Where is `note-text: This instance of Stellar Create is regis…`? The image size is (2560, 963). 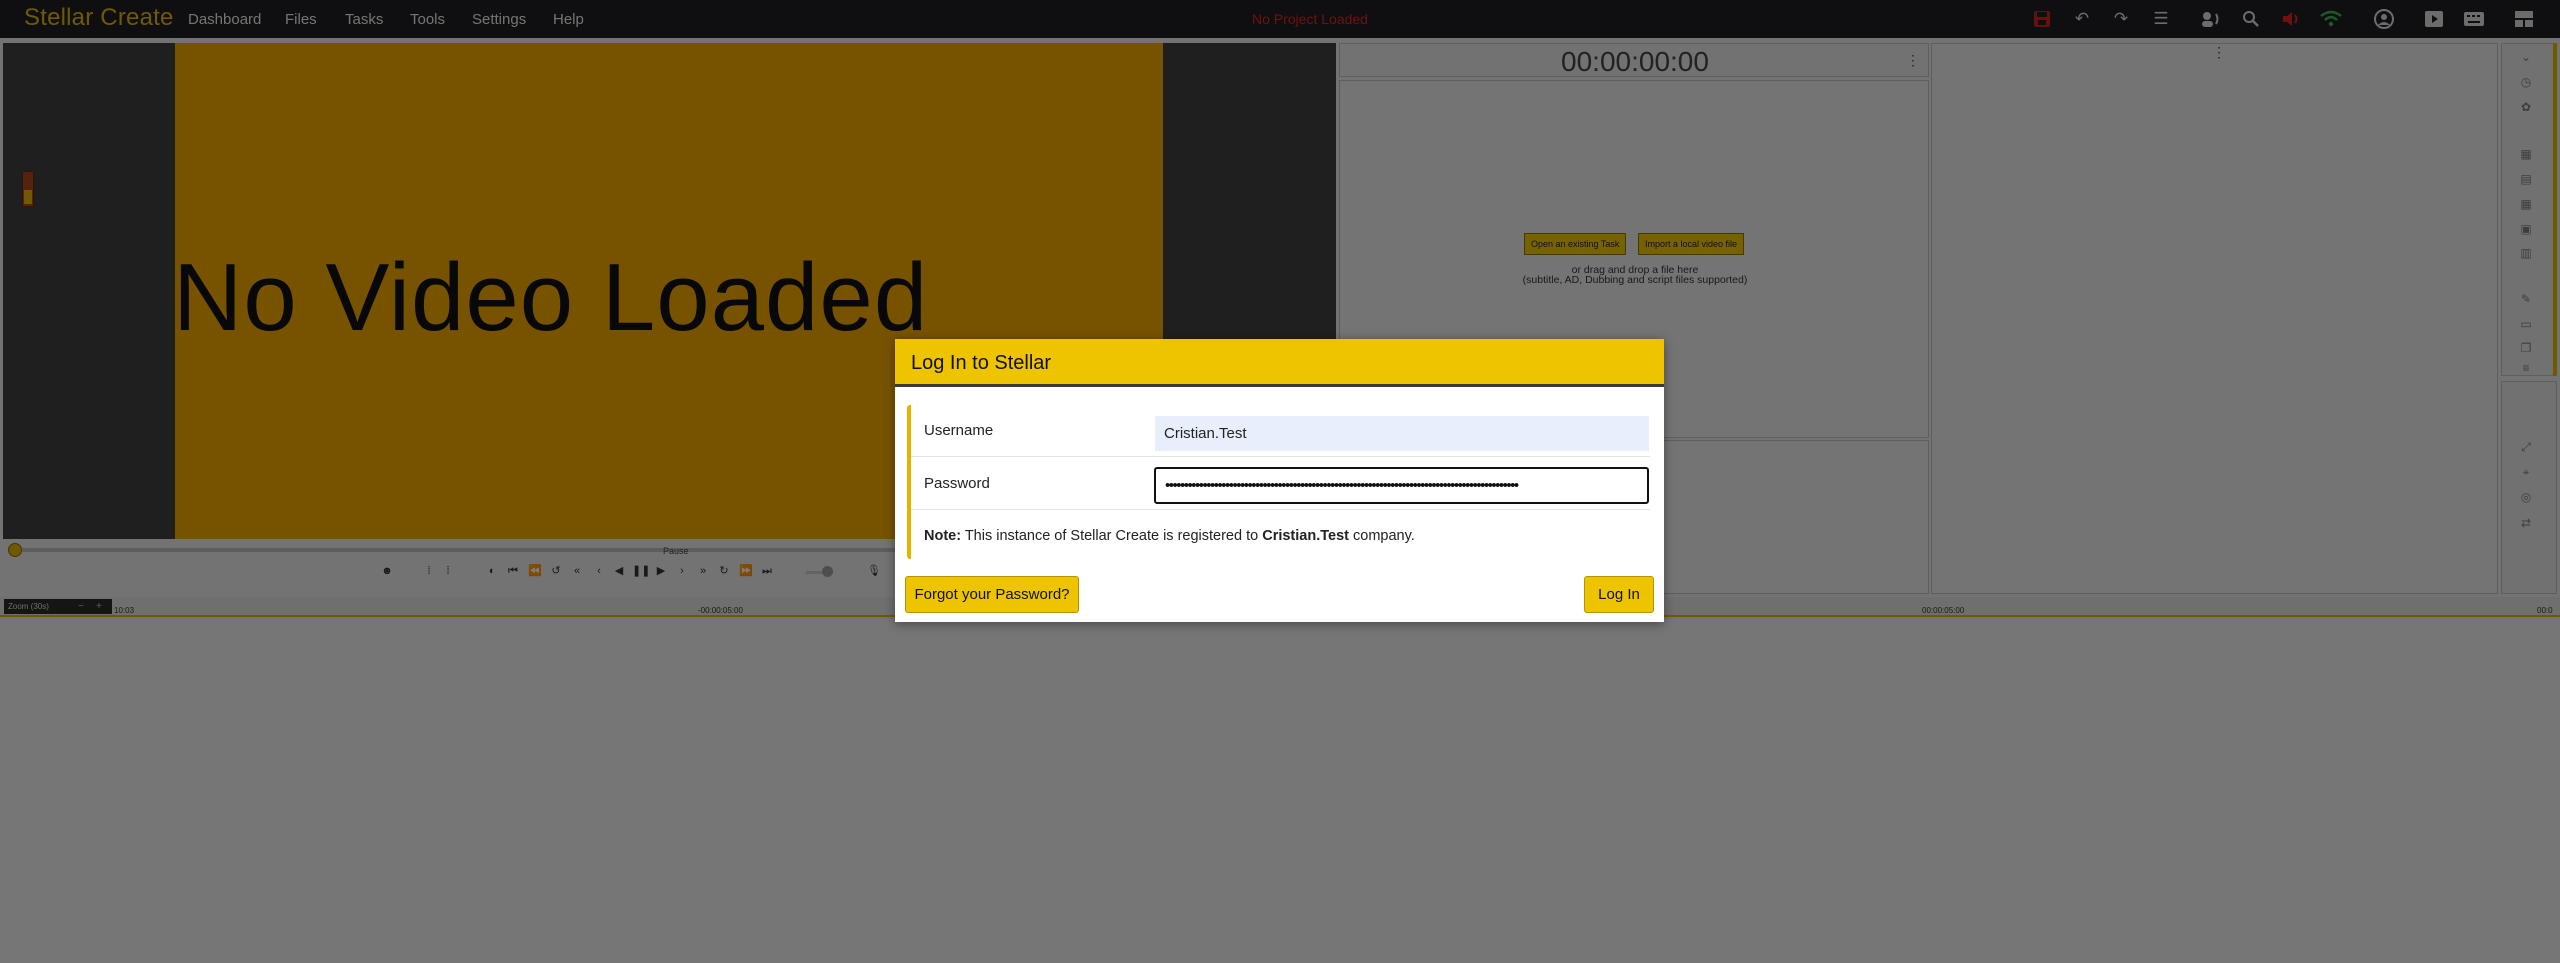 note-text: This instance of Stellar Create is regis… is located at coordinates (1112, 536).